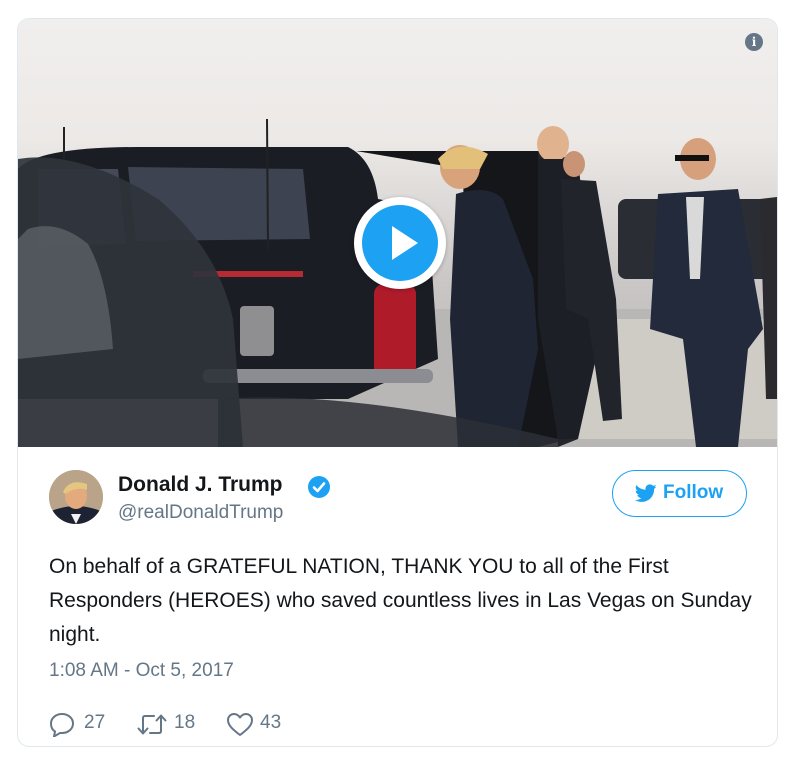 Image resolution: width=799 pixels, height=774 pixels. What do you see at coordinates (240, 724) in the screenshot?
I see `heart-icon` at bounding box center [240, 724].